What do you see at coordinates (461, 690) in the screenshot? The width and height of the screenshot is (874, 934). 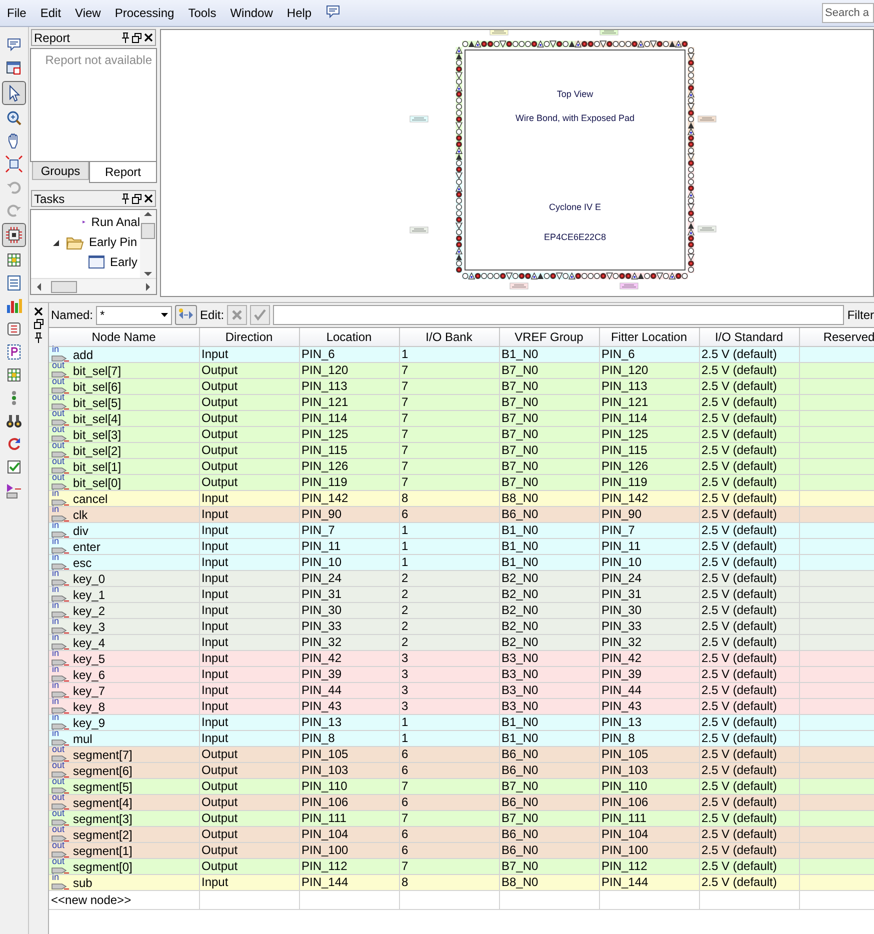 I see `table-row: in key_7 Input PIN_44 3 B3_N0 PIN_44 2.5 V (default)` at bounding box center [461, 690].